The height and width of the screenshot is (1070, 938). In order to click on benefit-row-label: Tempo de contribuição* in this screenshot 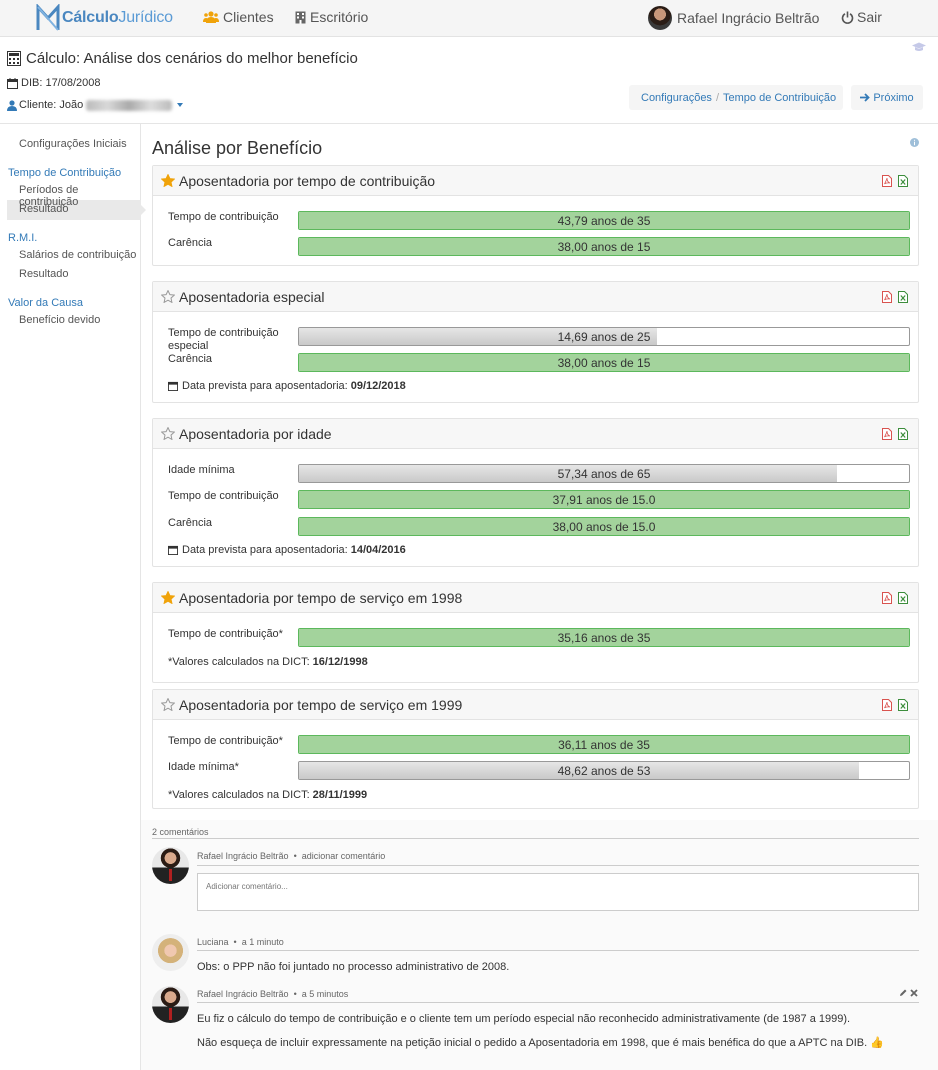, I will do `click(225, 634)`.